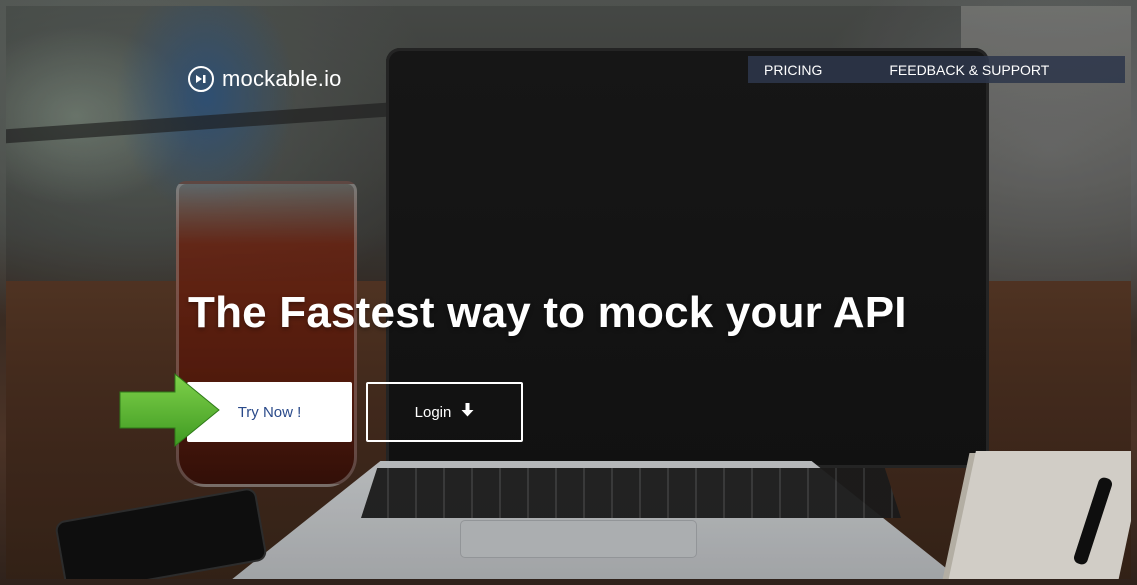 The width and height of the screenshot is (1137, 585). I want to click on try-now-label: Try Now !, so click(269, 412).